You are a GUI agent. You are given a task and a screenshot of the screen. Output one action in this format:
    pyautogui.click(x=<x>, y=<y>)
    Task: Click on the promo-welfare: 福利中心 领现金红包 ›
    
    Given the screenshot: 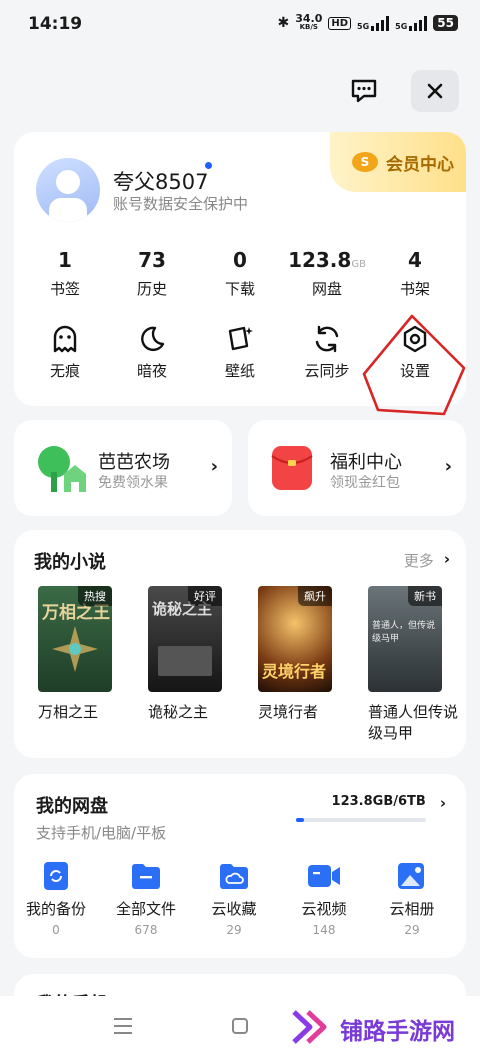 What is the action you would take?
    pyautogui.click(x=357, y=468)
    